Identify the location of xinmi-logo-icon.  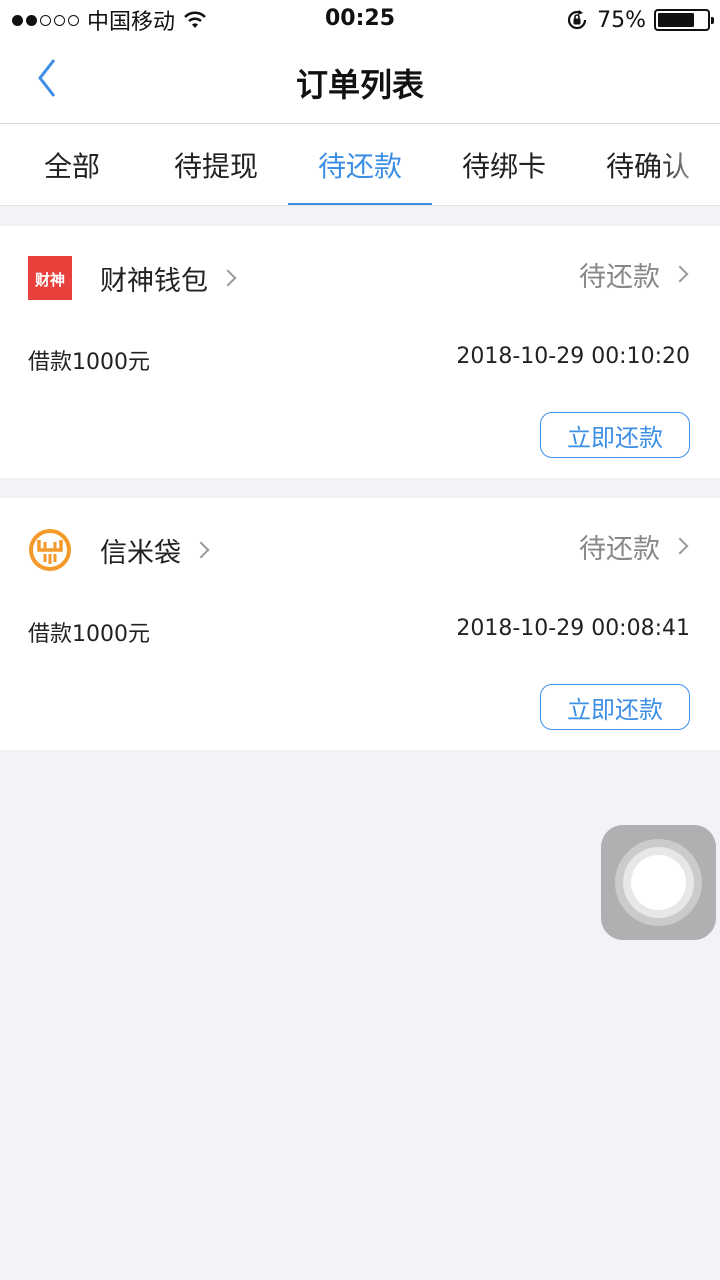
(50, 550).